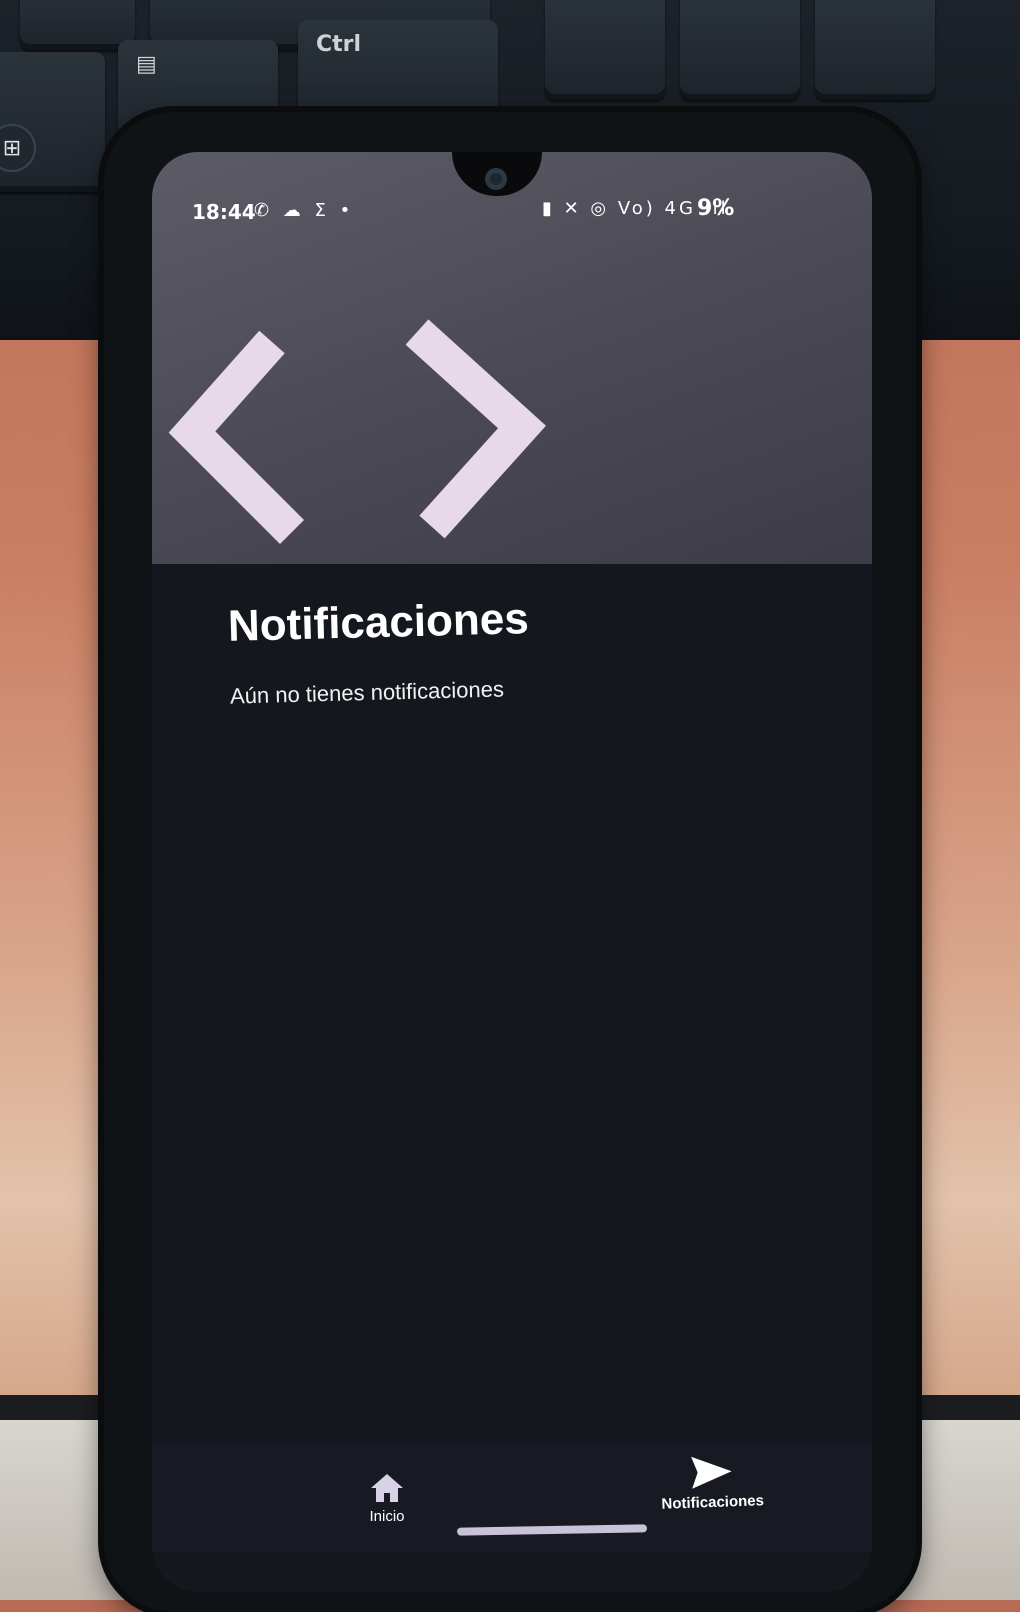 This screenshot has height=1612, width=1020. Describe the element at coordinates (387, 1488) in the screenshot. I see `home-icon` at that location.